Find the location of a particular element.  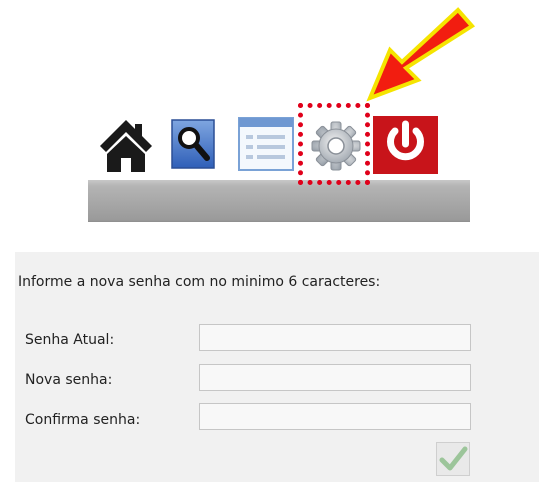

checkmark-icon is located at coordinates (453, 458).